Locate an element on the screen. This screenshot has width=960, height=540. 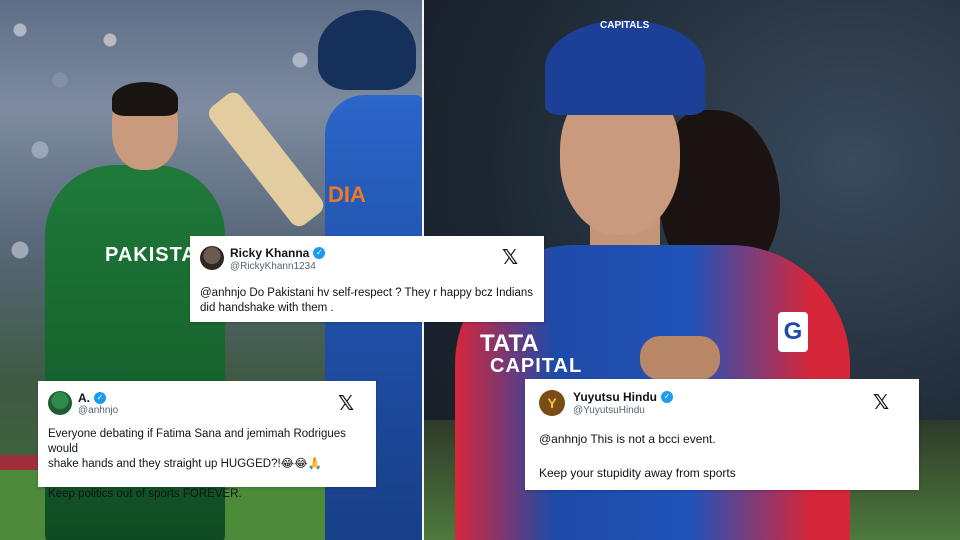
author-handle: @YuyutsuHindu is located at coordinates (609, 410).